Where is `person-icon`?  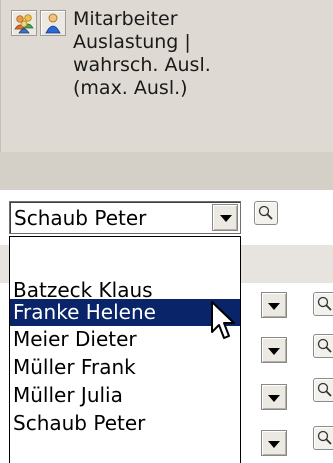 person-icon is located at coordinates (53, 23).